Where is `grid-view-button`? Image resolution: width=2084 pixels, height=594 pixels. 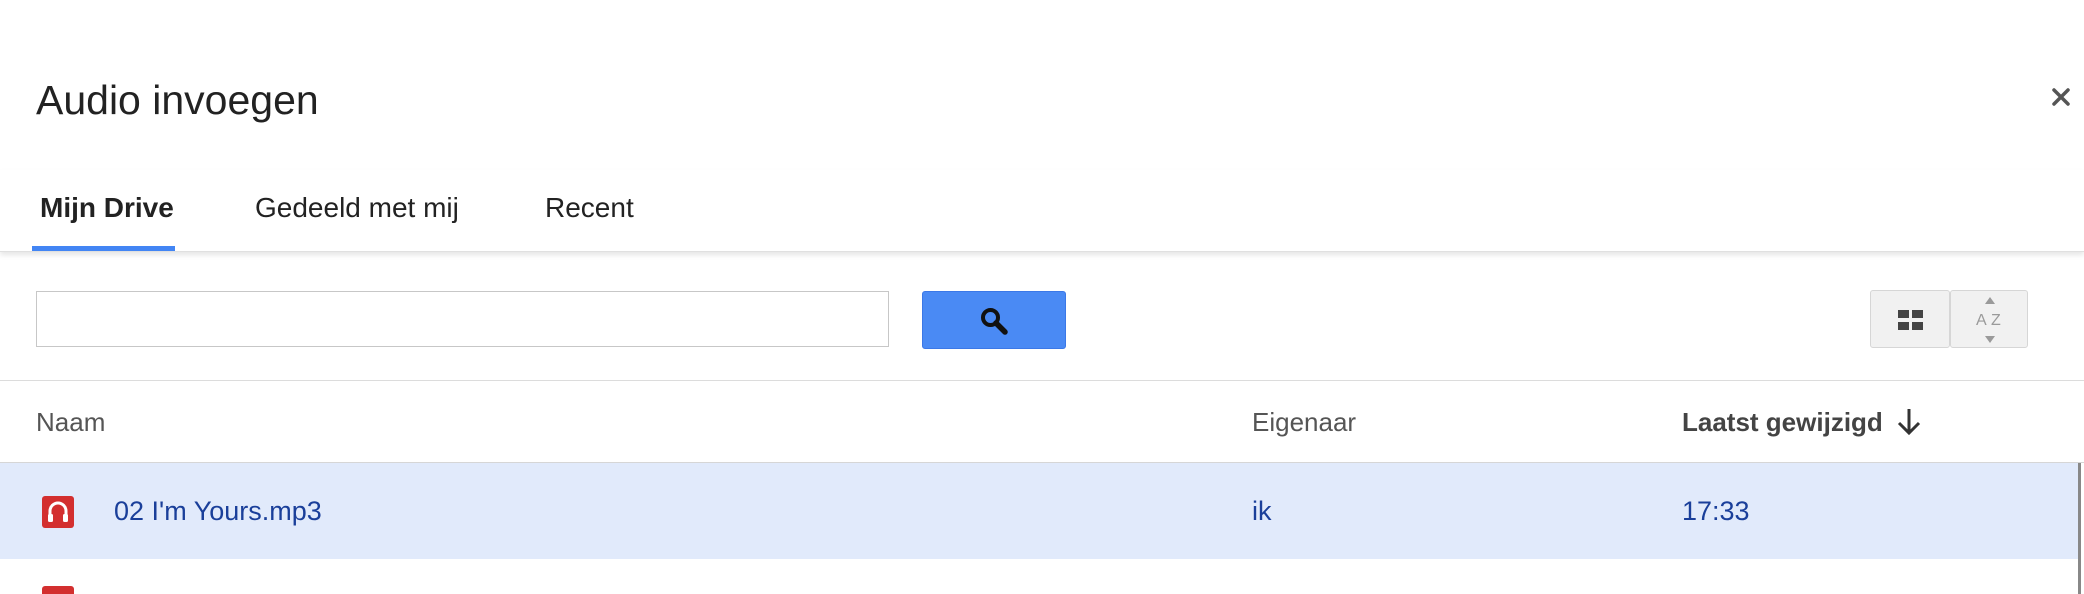 grid-view-button is located at coordinates (1910, 319).